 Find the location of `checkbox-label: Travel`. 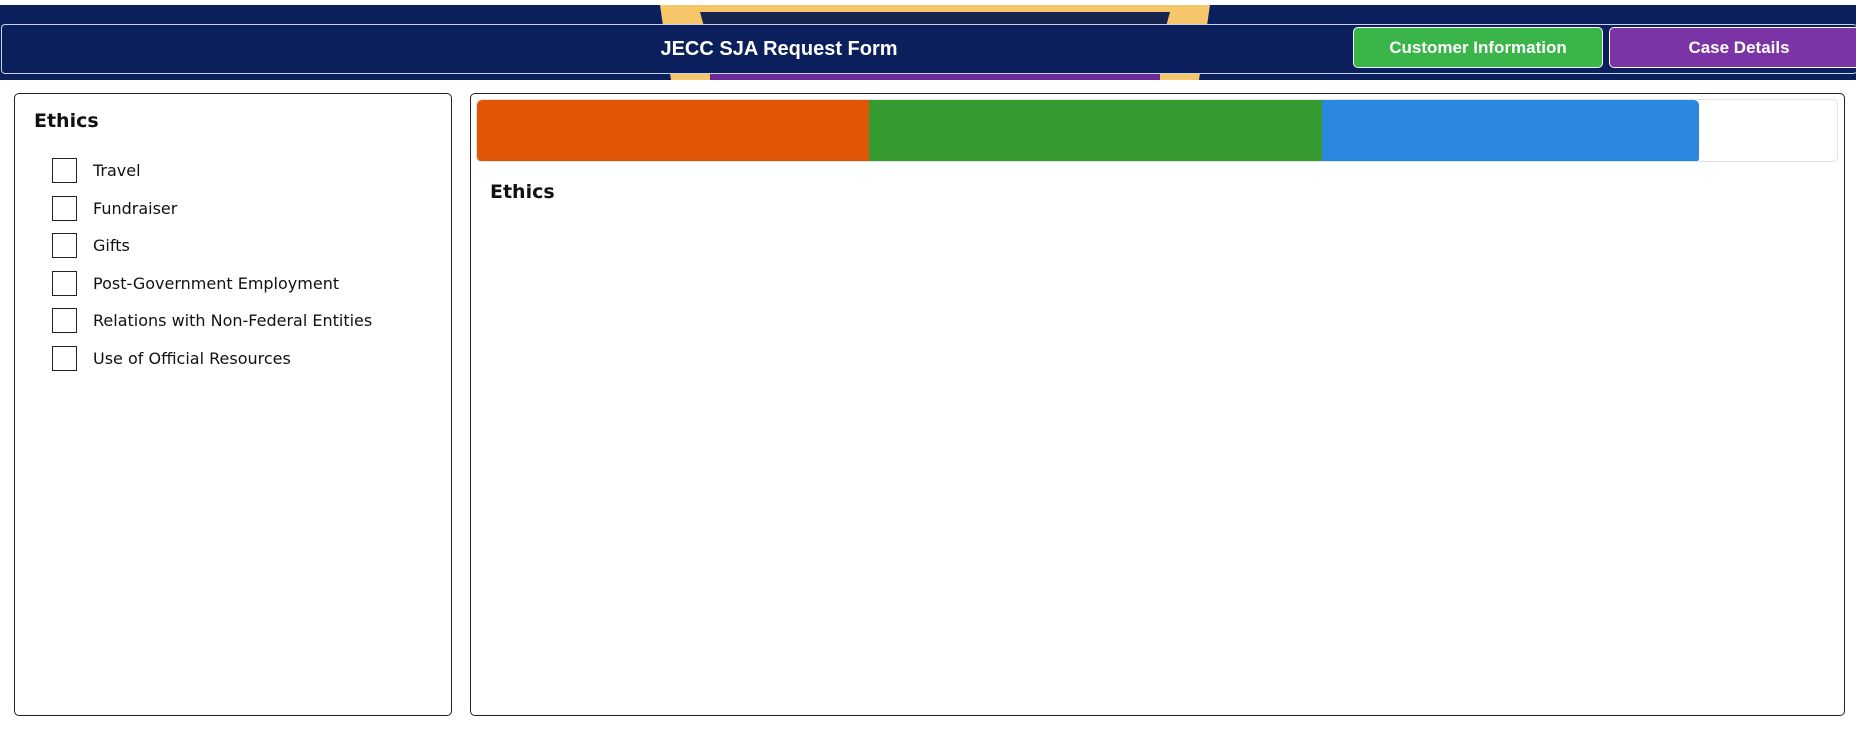

checkbox-label: Travel is located at coordinates (117, 171).